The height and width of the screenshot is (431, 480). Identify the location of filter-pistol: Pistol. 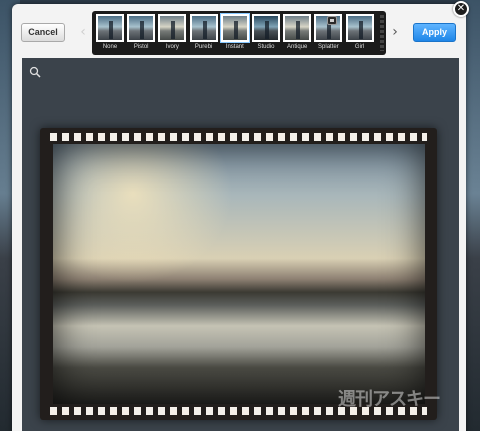
(141, 34).